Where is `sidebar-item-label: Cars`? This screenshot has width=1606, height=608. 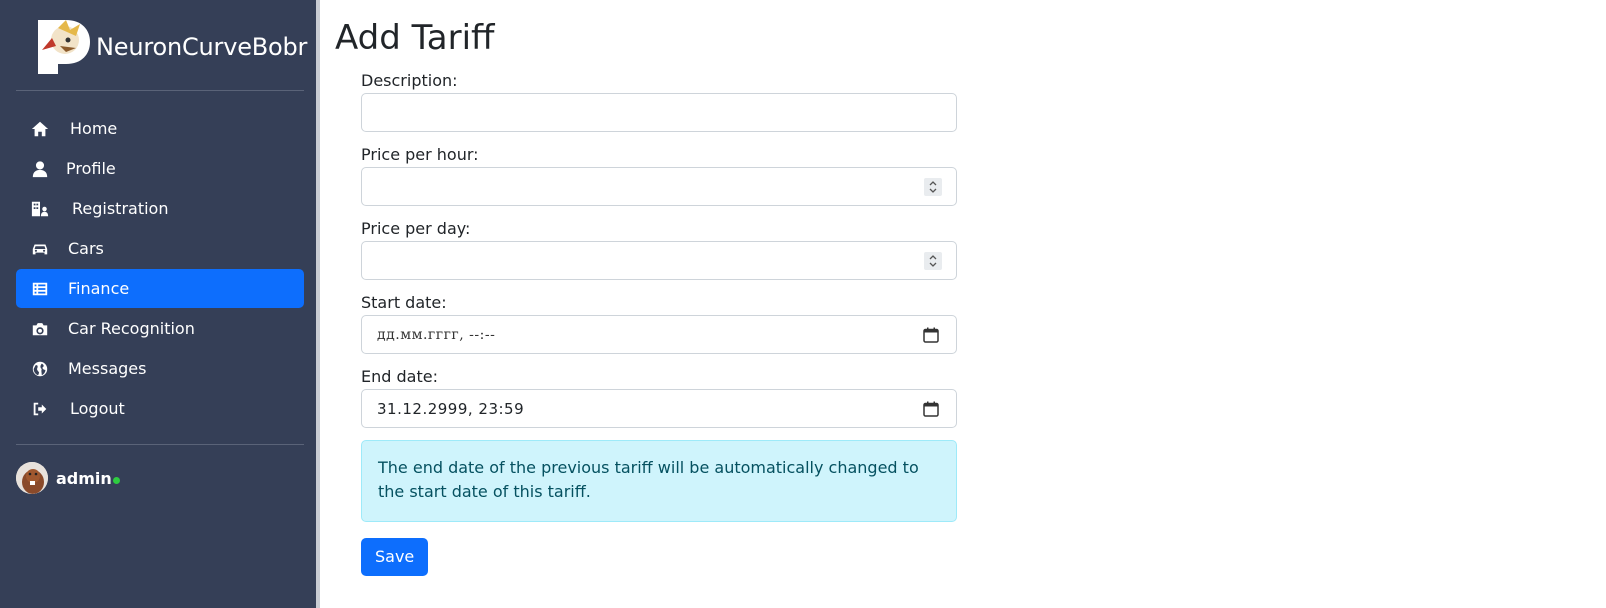 sidebar-item-label: Cars is located at coordinates (86, 248).